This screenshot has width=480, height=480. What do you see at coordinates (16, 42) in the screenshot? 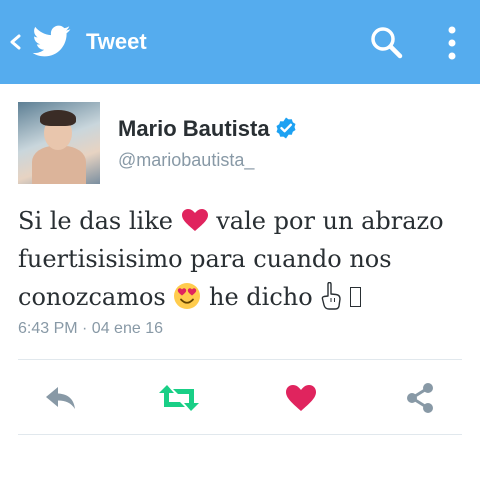
I see `chevron-left-icon` at bounding box center [16, 42].